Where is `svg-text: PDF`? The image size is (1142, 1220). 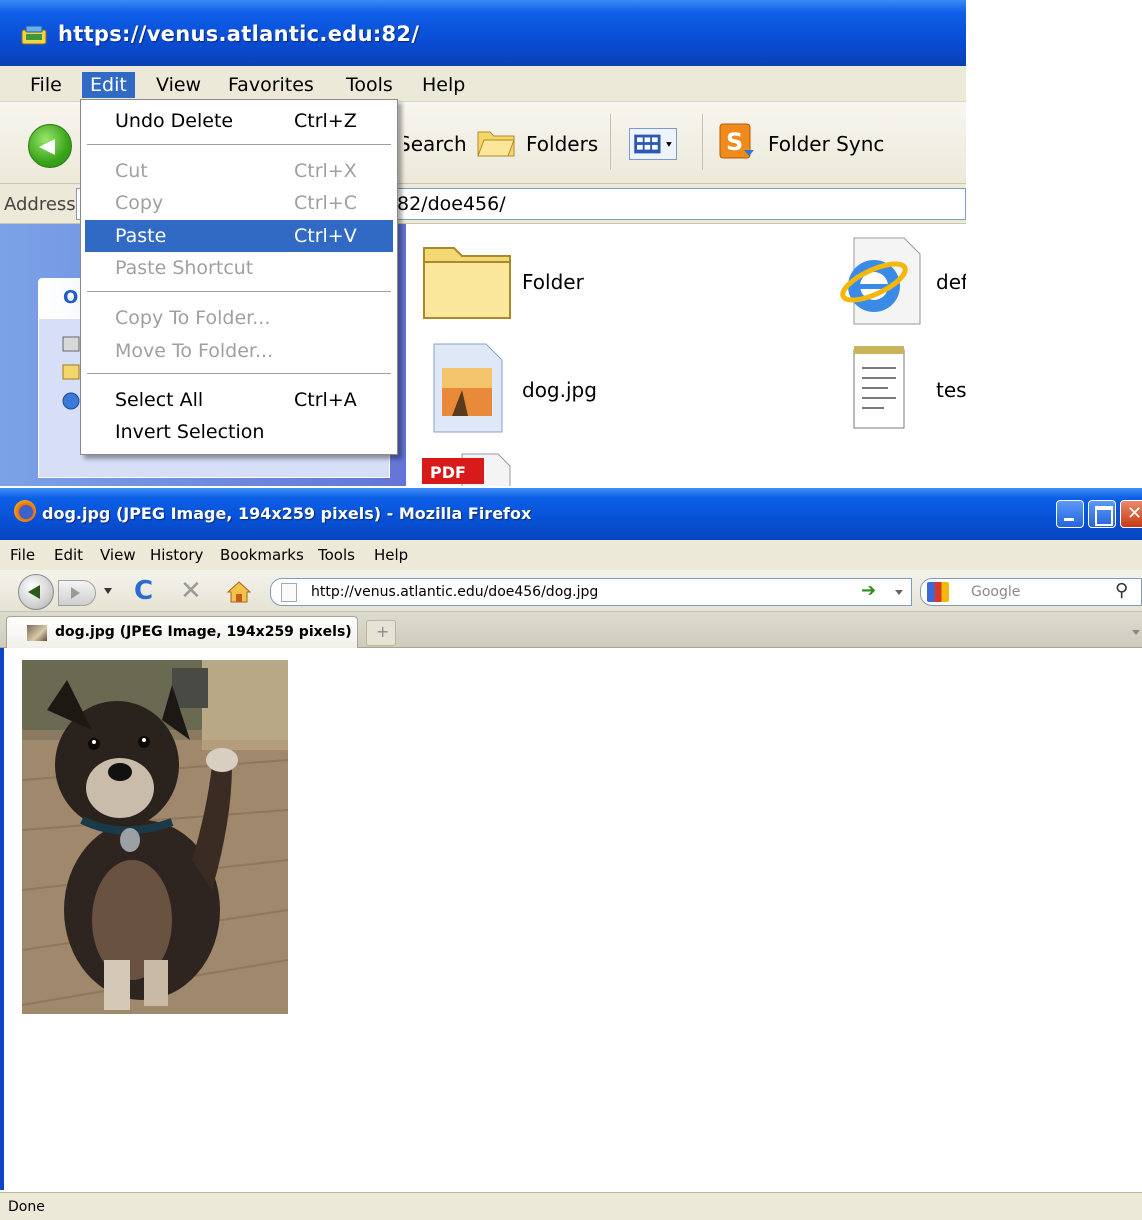 svg-text: PDF is located at coordinates (448, 472).